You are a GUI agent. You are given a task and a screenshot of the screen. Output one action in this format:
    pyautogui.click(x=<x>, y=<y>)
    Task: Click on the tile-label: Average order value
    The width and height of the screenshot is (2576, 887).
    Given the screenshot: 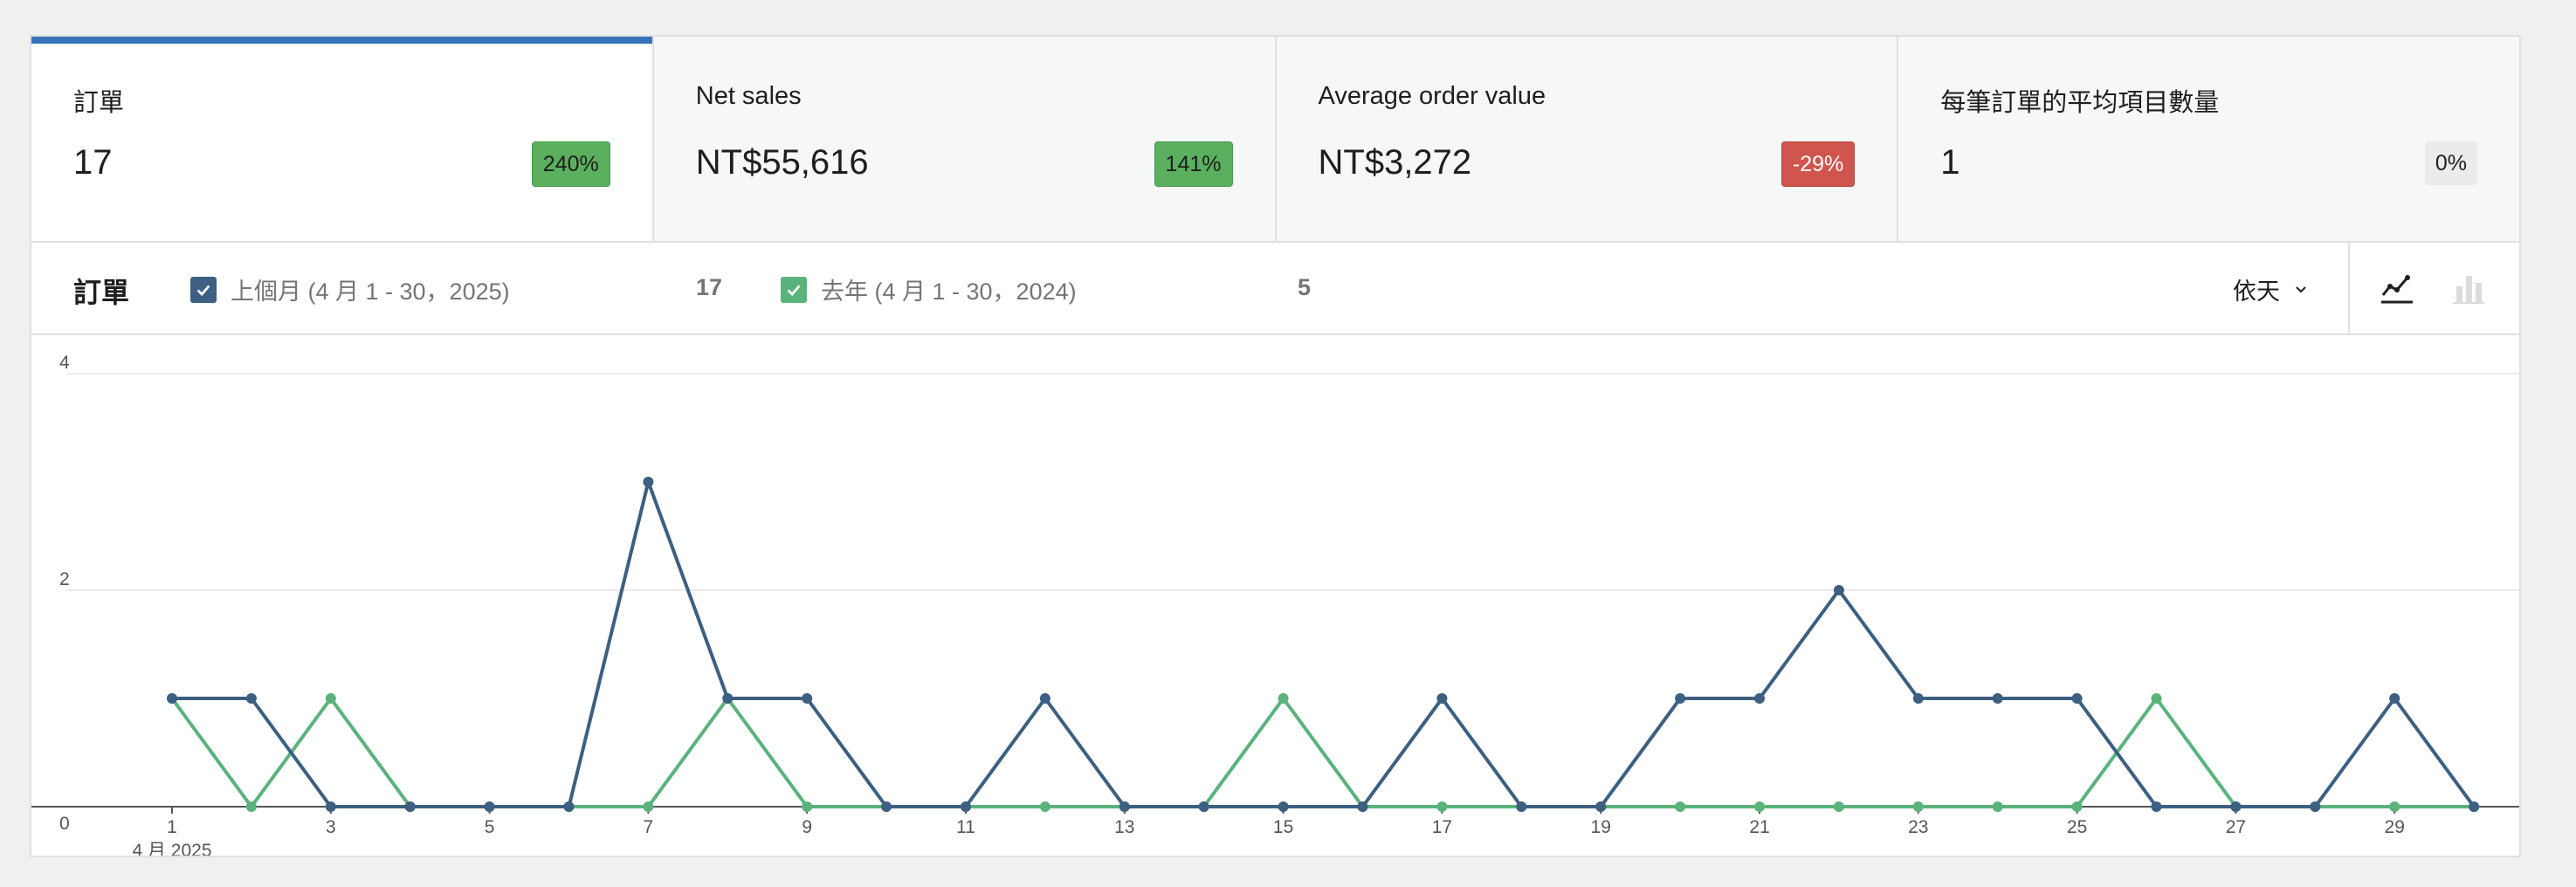 What is the action you would take?
    pyautogui.click(x=1432, y=96)
    